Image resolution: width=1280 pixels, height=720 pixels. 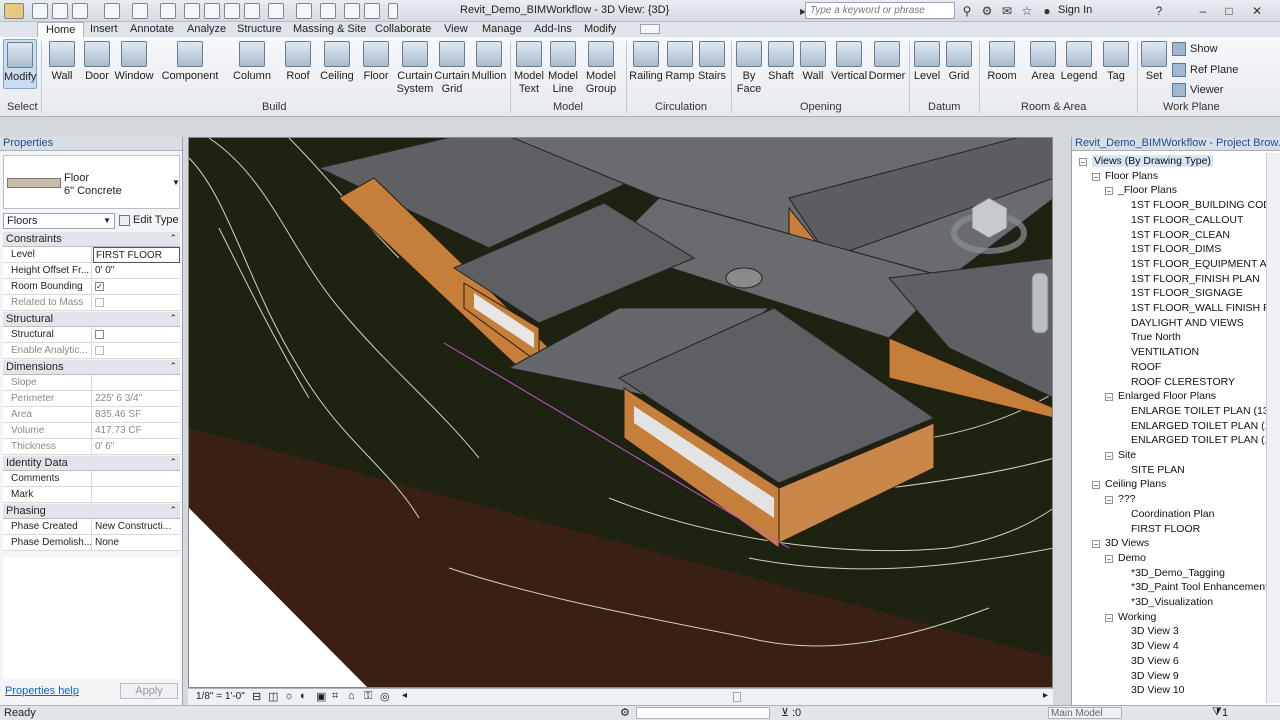 What do you see at coordinates (781, 61) in the screenshot?
I see `shaft-button: Shaft` at bounding box center [781, 61].